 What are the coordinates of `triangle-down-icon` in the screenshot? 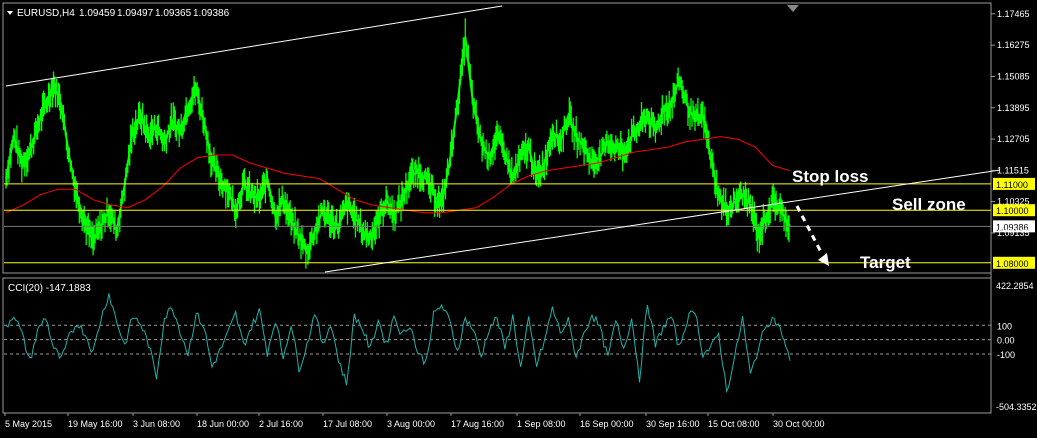 It's located at (10, 13).